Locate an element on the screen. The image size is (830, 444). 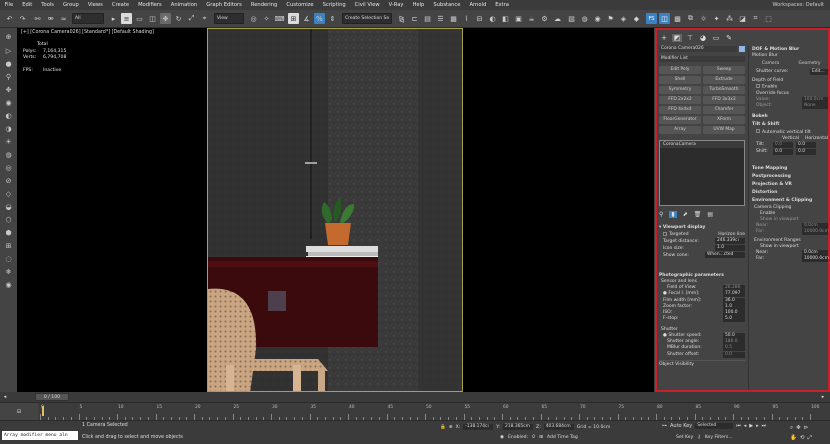
modifier-button-ffd-3: FFD 3x3x3 is located at coordinates (724, 100).